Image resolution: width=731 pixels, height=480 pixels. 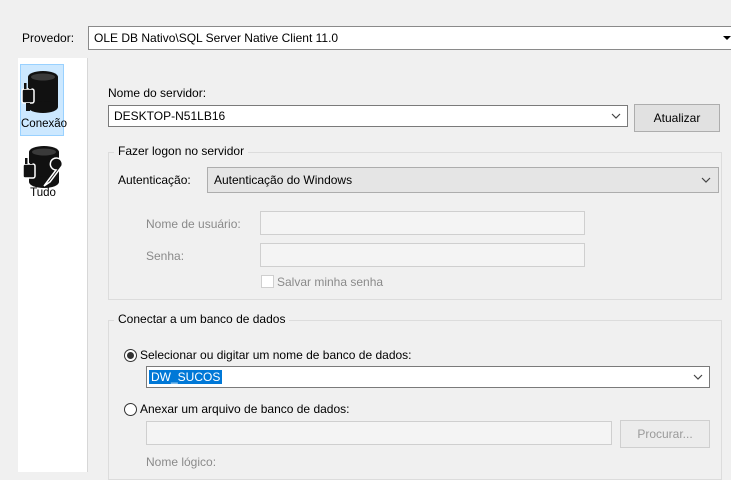 I want to click on auth-select: Autenticação do Windows, so click(x=463, y=180).